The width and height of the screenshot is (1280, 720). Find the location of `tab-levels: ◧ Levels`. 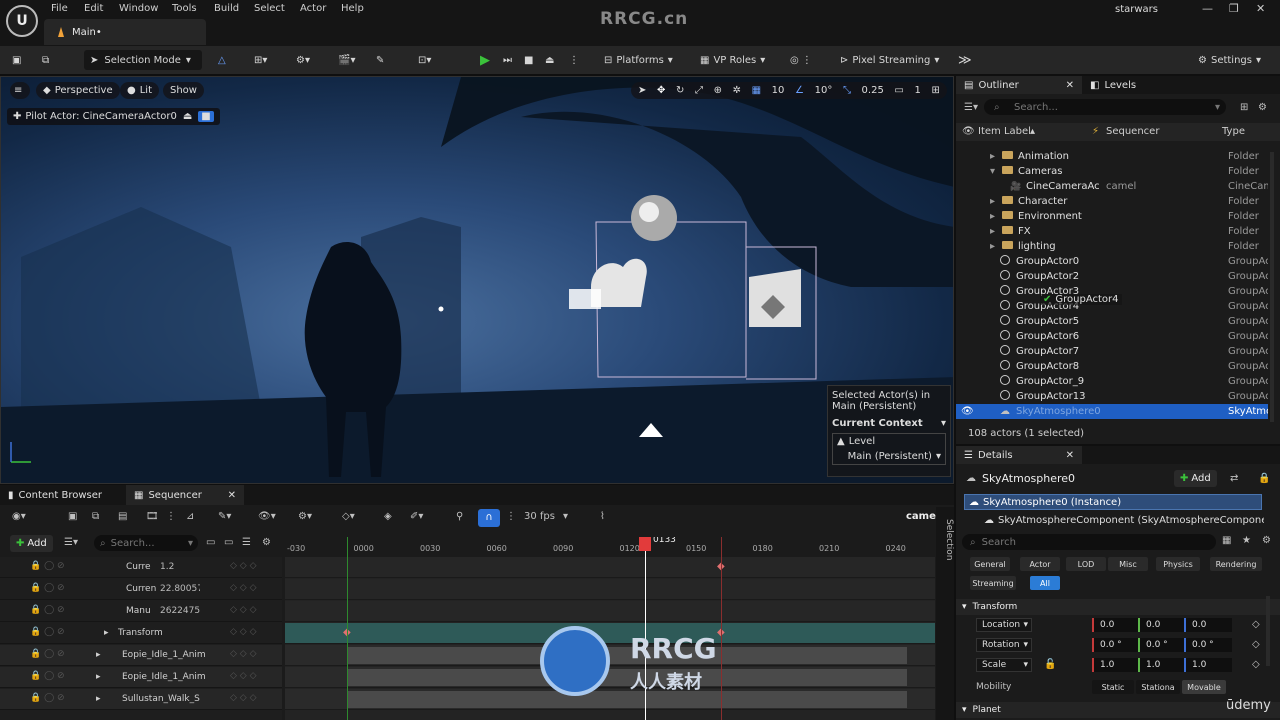

tab-levels: ◧ Levels is located at coordinates (1113, 85).